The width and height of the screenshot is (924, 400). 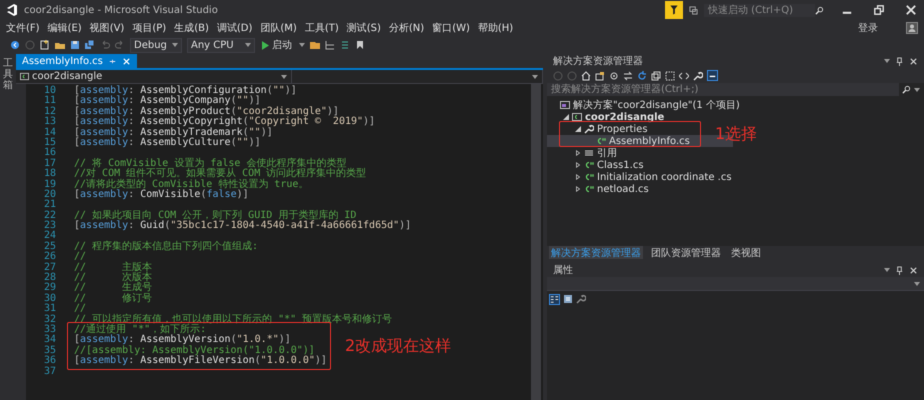 I want to click on line-number: 28, so click(x=49, y=278).